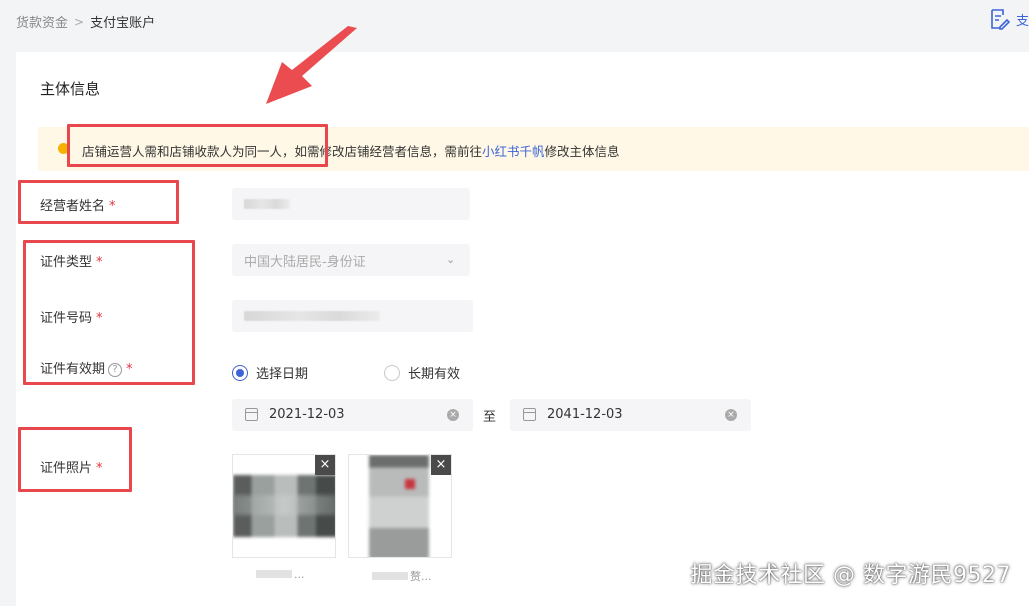 The width and height of the screenshot is (1029, 606). Describe the element at coordinates (490, 417) in the screenshot. I see `date-range-separator: 至` at that location.